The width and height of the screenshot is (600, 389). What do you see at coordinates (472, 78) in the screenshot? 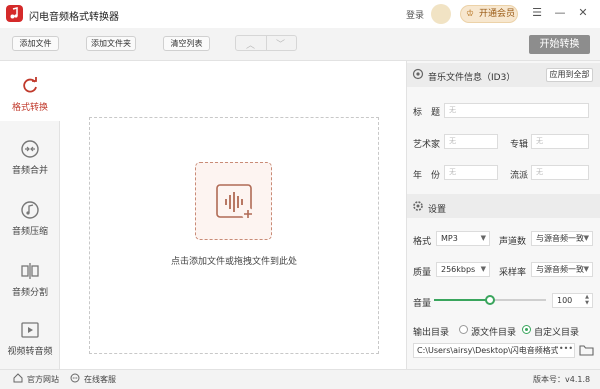
I see `id3-section-title: 音乐文件信息（ID3）` at bounding box center [472, 78].